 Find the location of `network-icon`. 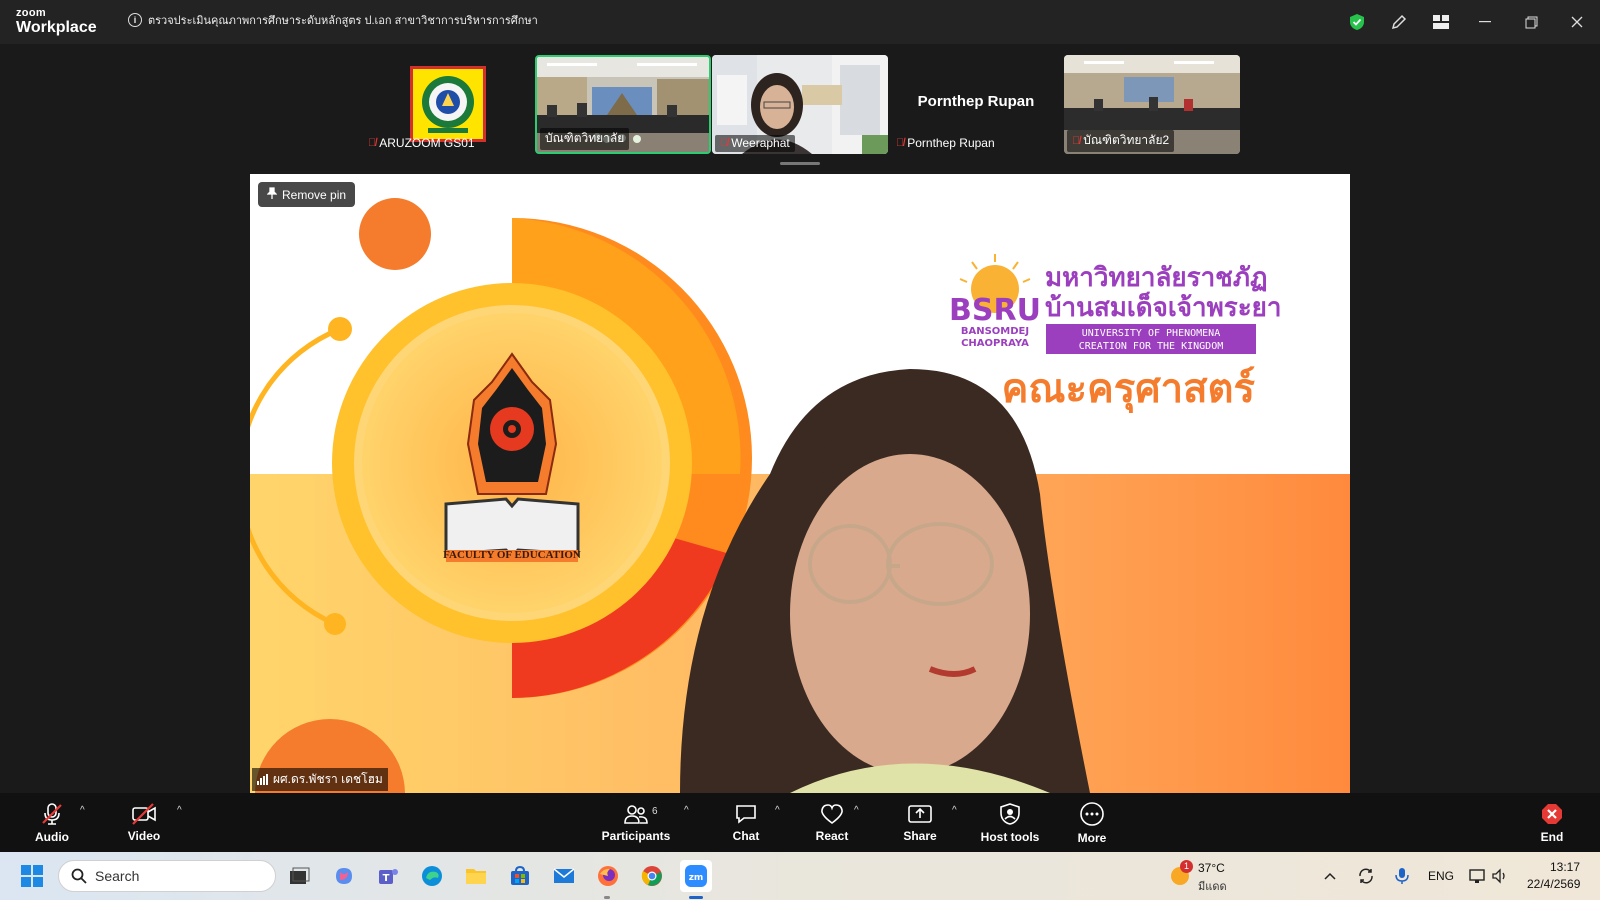

network-icon is located at coordinates (1478, 876).